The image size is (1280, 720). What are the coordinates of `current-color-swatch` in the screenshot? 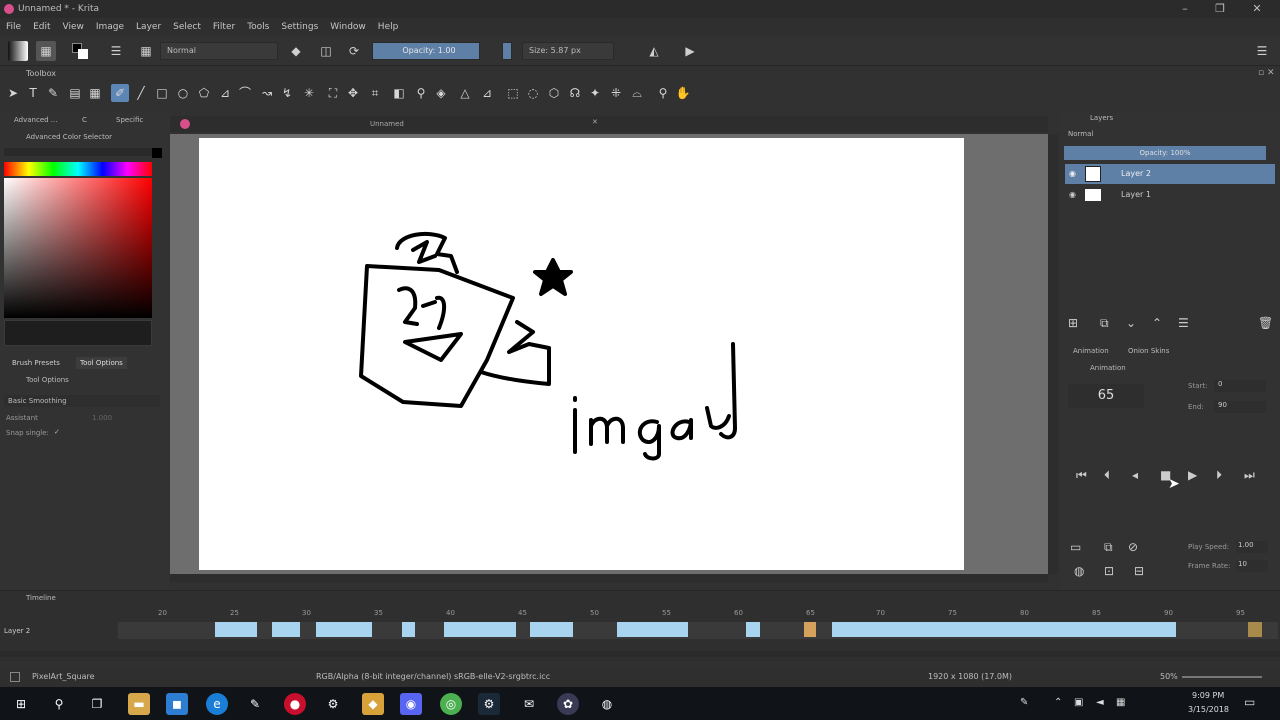 It's located at (157, 153).